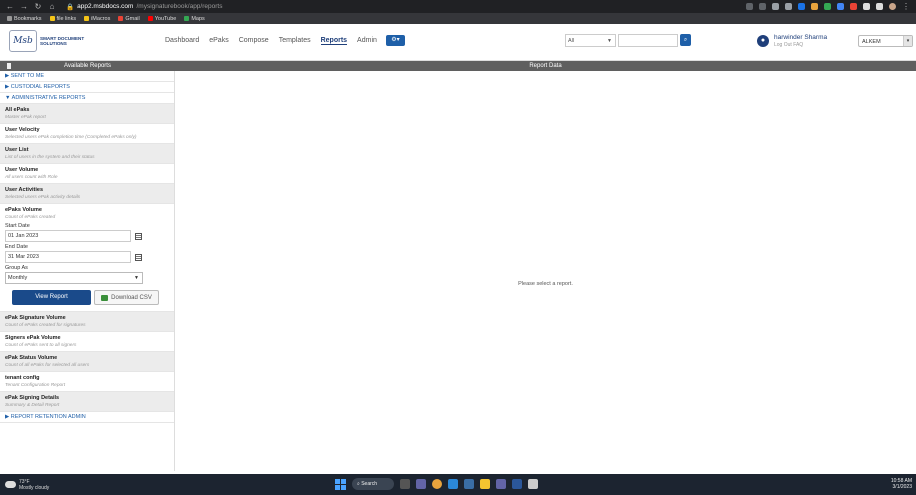  Describe the element at coordinates (87, 76) in the screenshot. I see `section-sent-to-me: ▶ SENT TO ME` at that location.